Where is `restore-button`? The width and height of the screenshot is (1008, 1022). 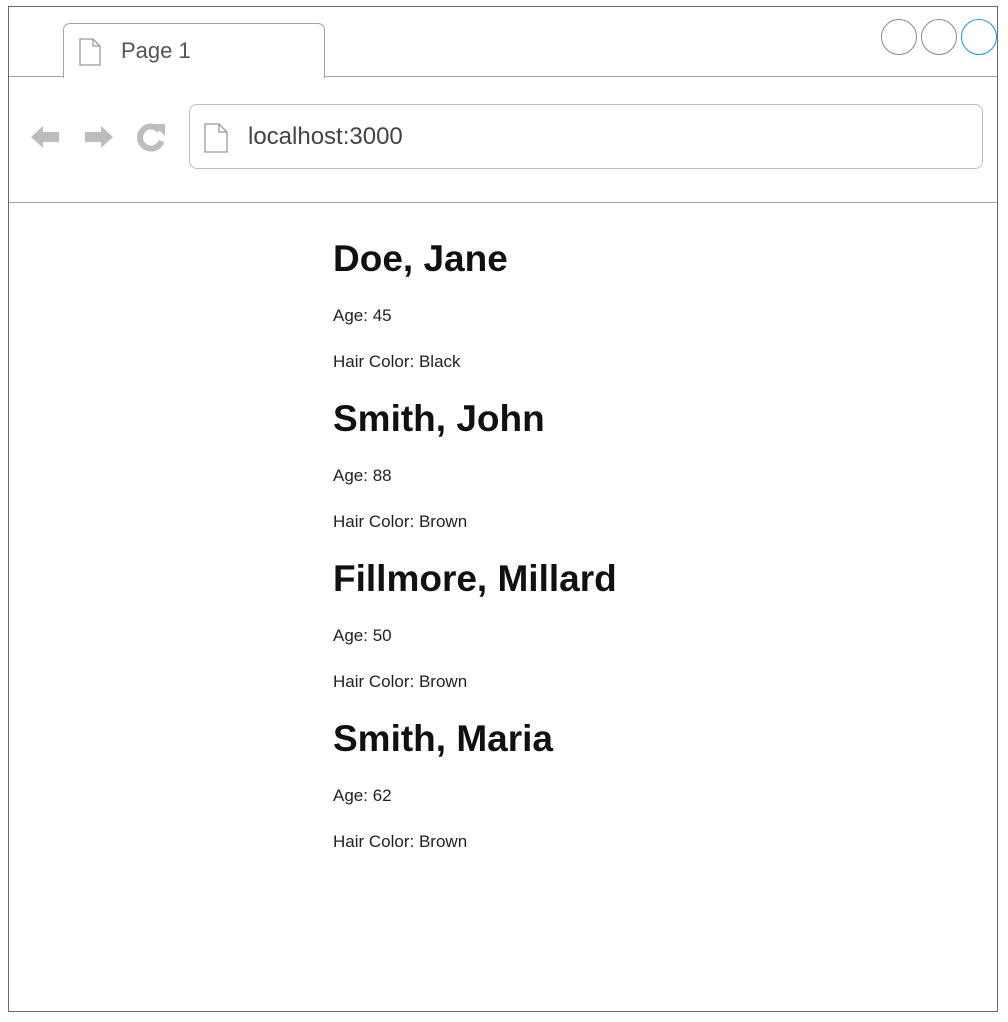
restore-button is located at coordinates (939, 37).